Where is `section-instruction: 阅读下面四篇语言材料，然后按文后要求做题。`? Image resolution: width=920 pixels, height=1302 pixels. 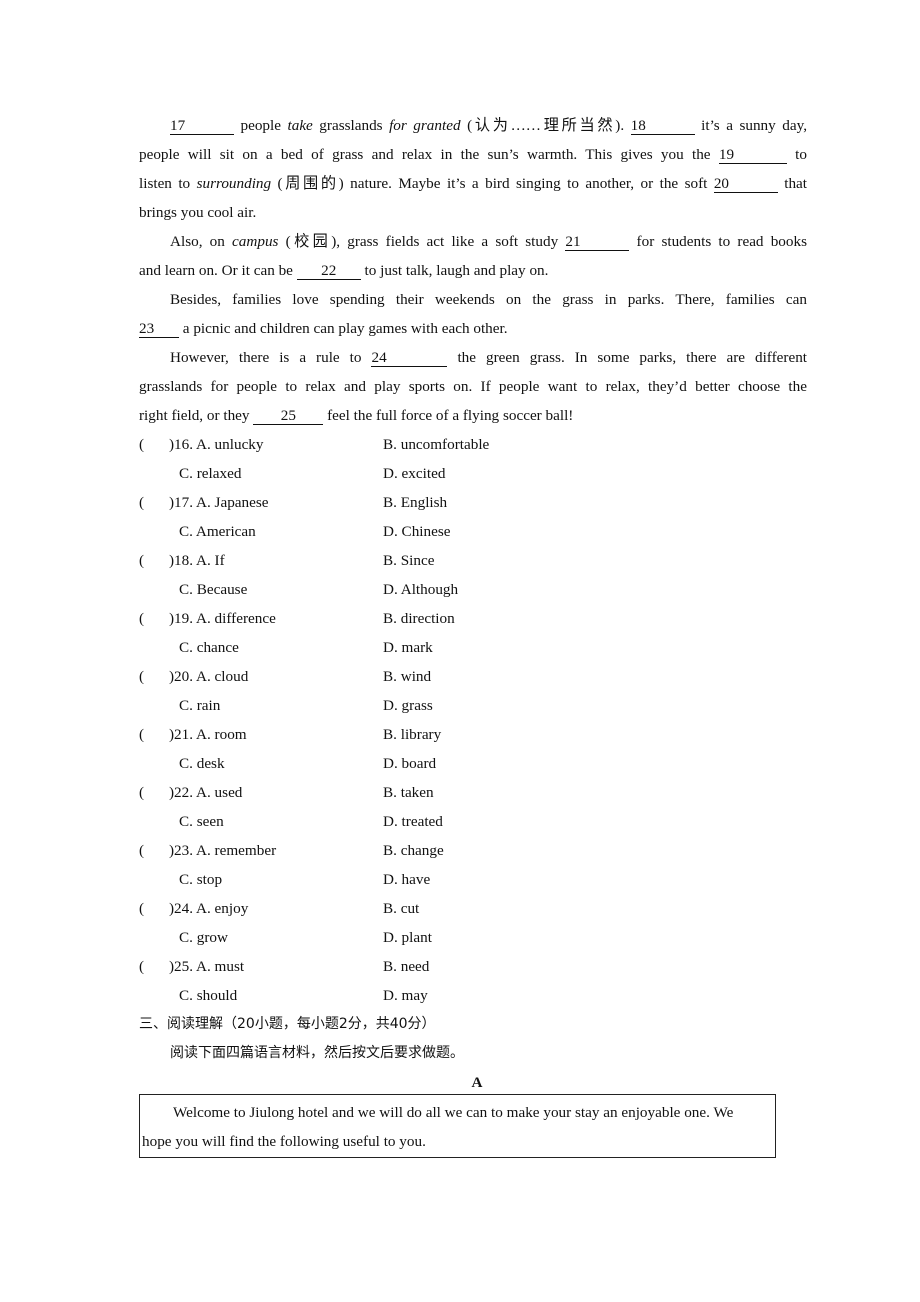 section-instruction: 阅读下面四篇语言材料，然后按文后要求做题。 is located at coordinates (317, 1053).